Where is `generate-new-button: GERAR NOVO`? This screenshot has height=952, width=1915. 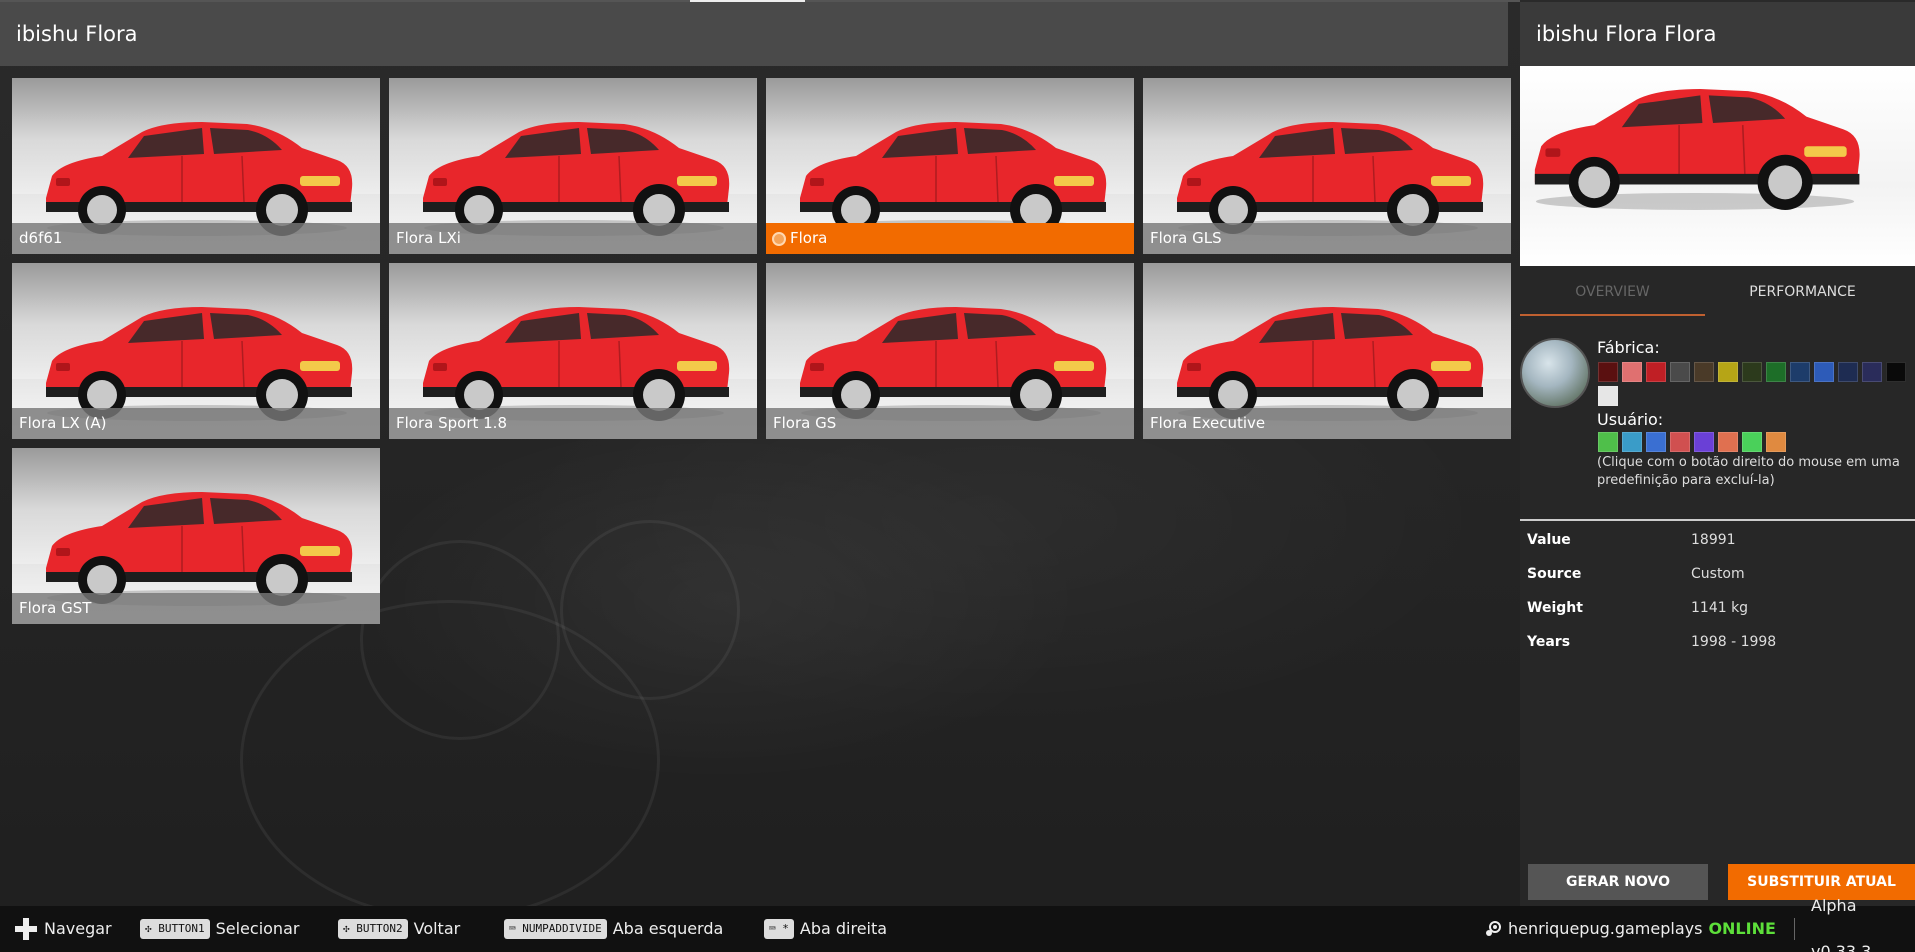
generate-new-button: GERAR NOVO is located at coordinates (1618, 882).